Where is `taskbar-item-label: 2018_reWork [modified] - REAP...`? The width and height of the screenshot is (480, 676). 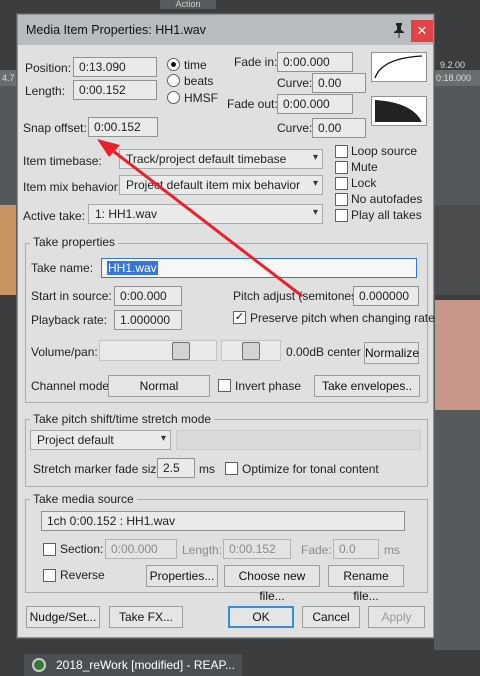 taskbar-item-label: 2018_reWork [modified] - REAP... is located at coordinates (145, 665).